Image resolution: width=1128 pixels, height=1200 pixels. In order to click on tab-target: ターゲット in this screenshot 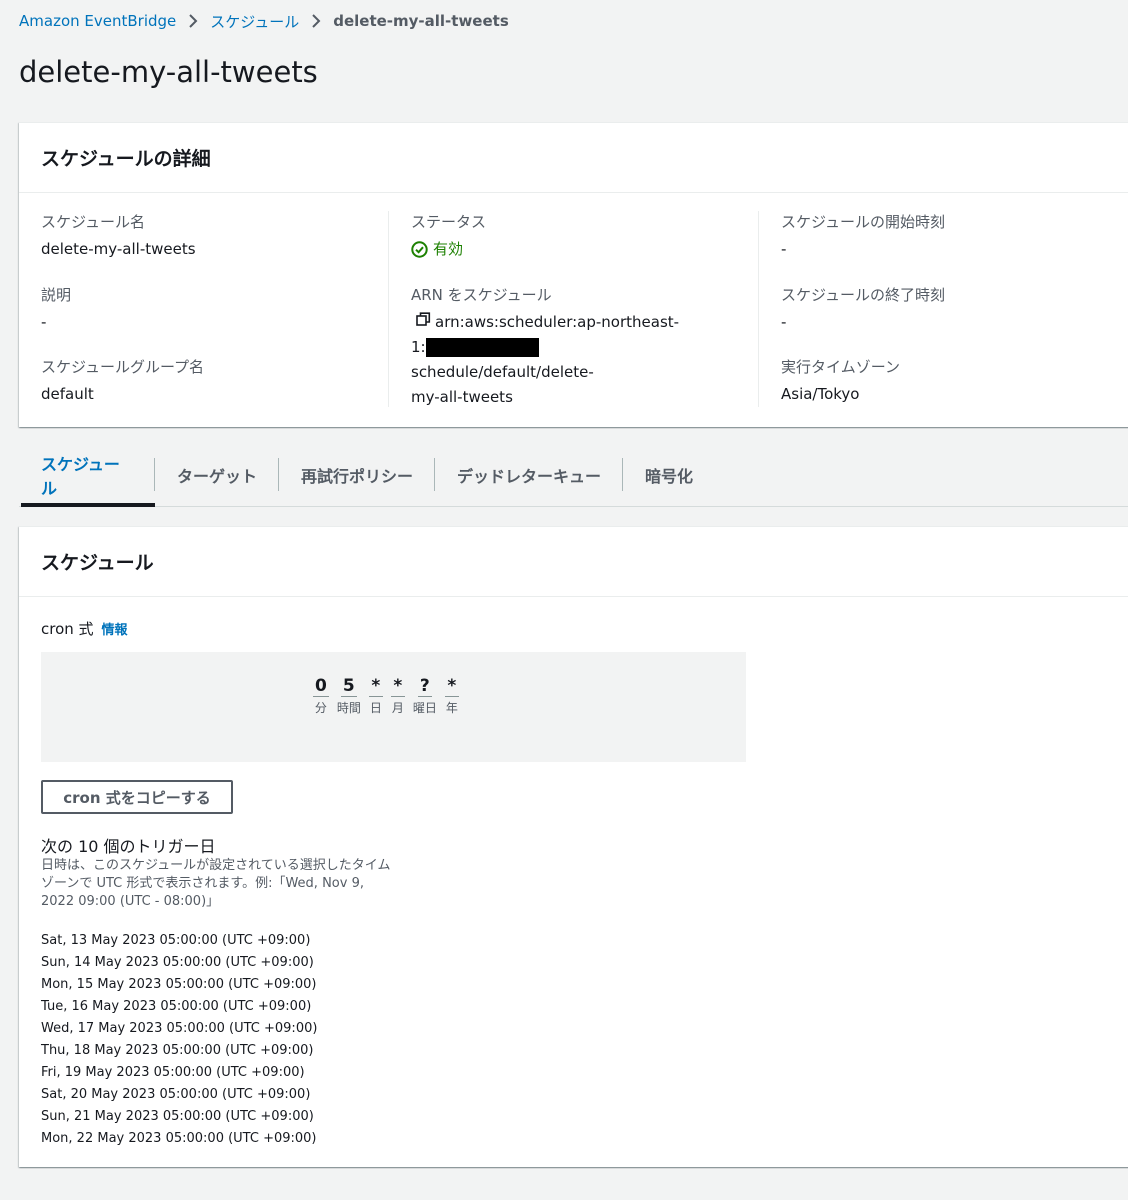, I will do `click(217, 475)`.